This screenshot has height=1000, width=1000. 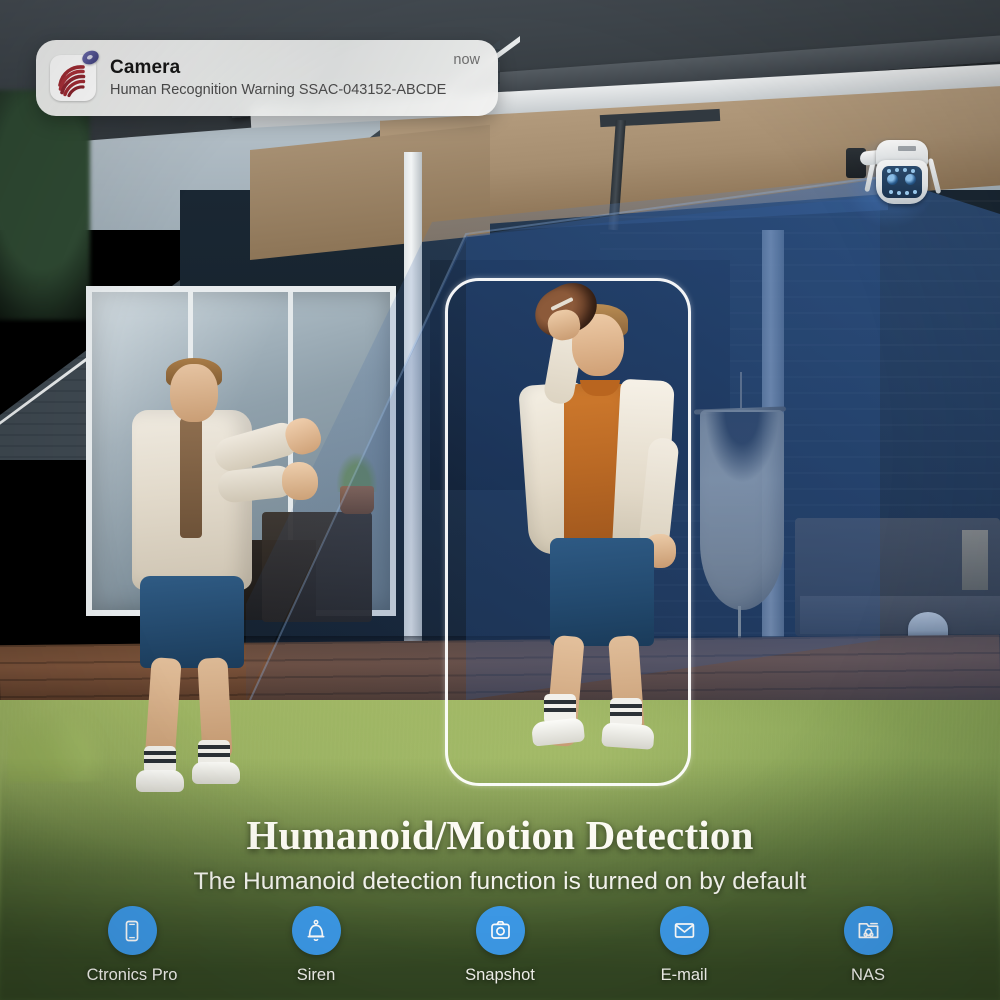 I want to click on camera-brand-logo, so click(x=907, y=148).